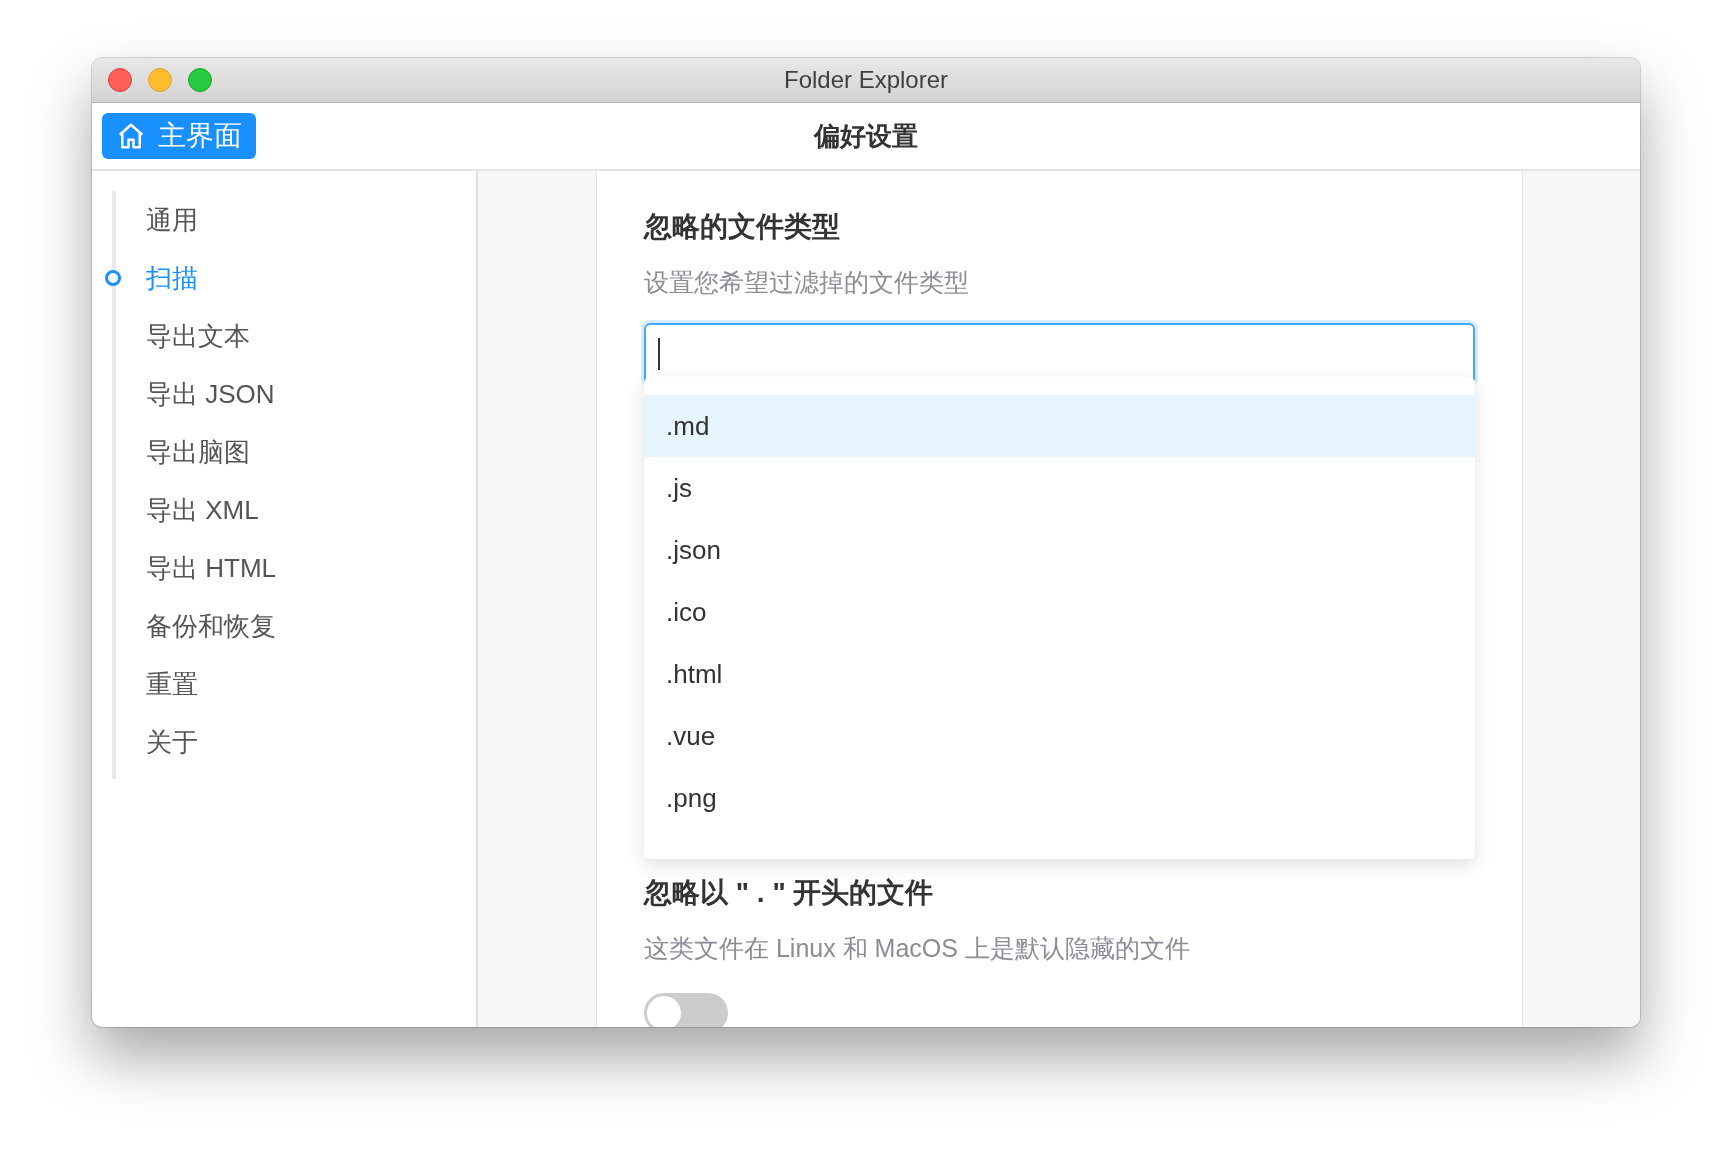 The image size is (1732, 1156). What do you see at coordinates (1059, 550) in the screenshot?
I see `dropdown-option: .json` at bounding box center [1059, 550].